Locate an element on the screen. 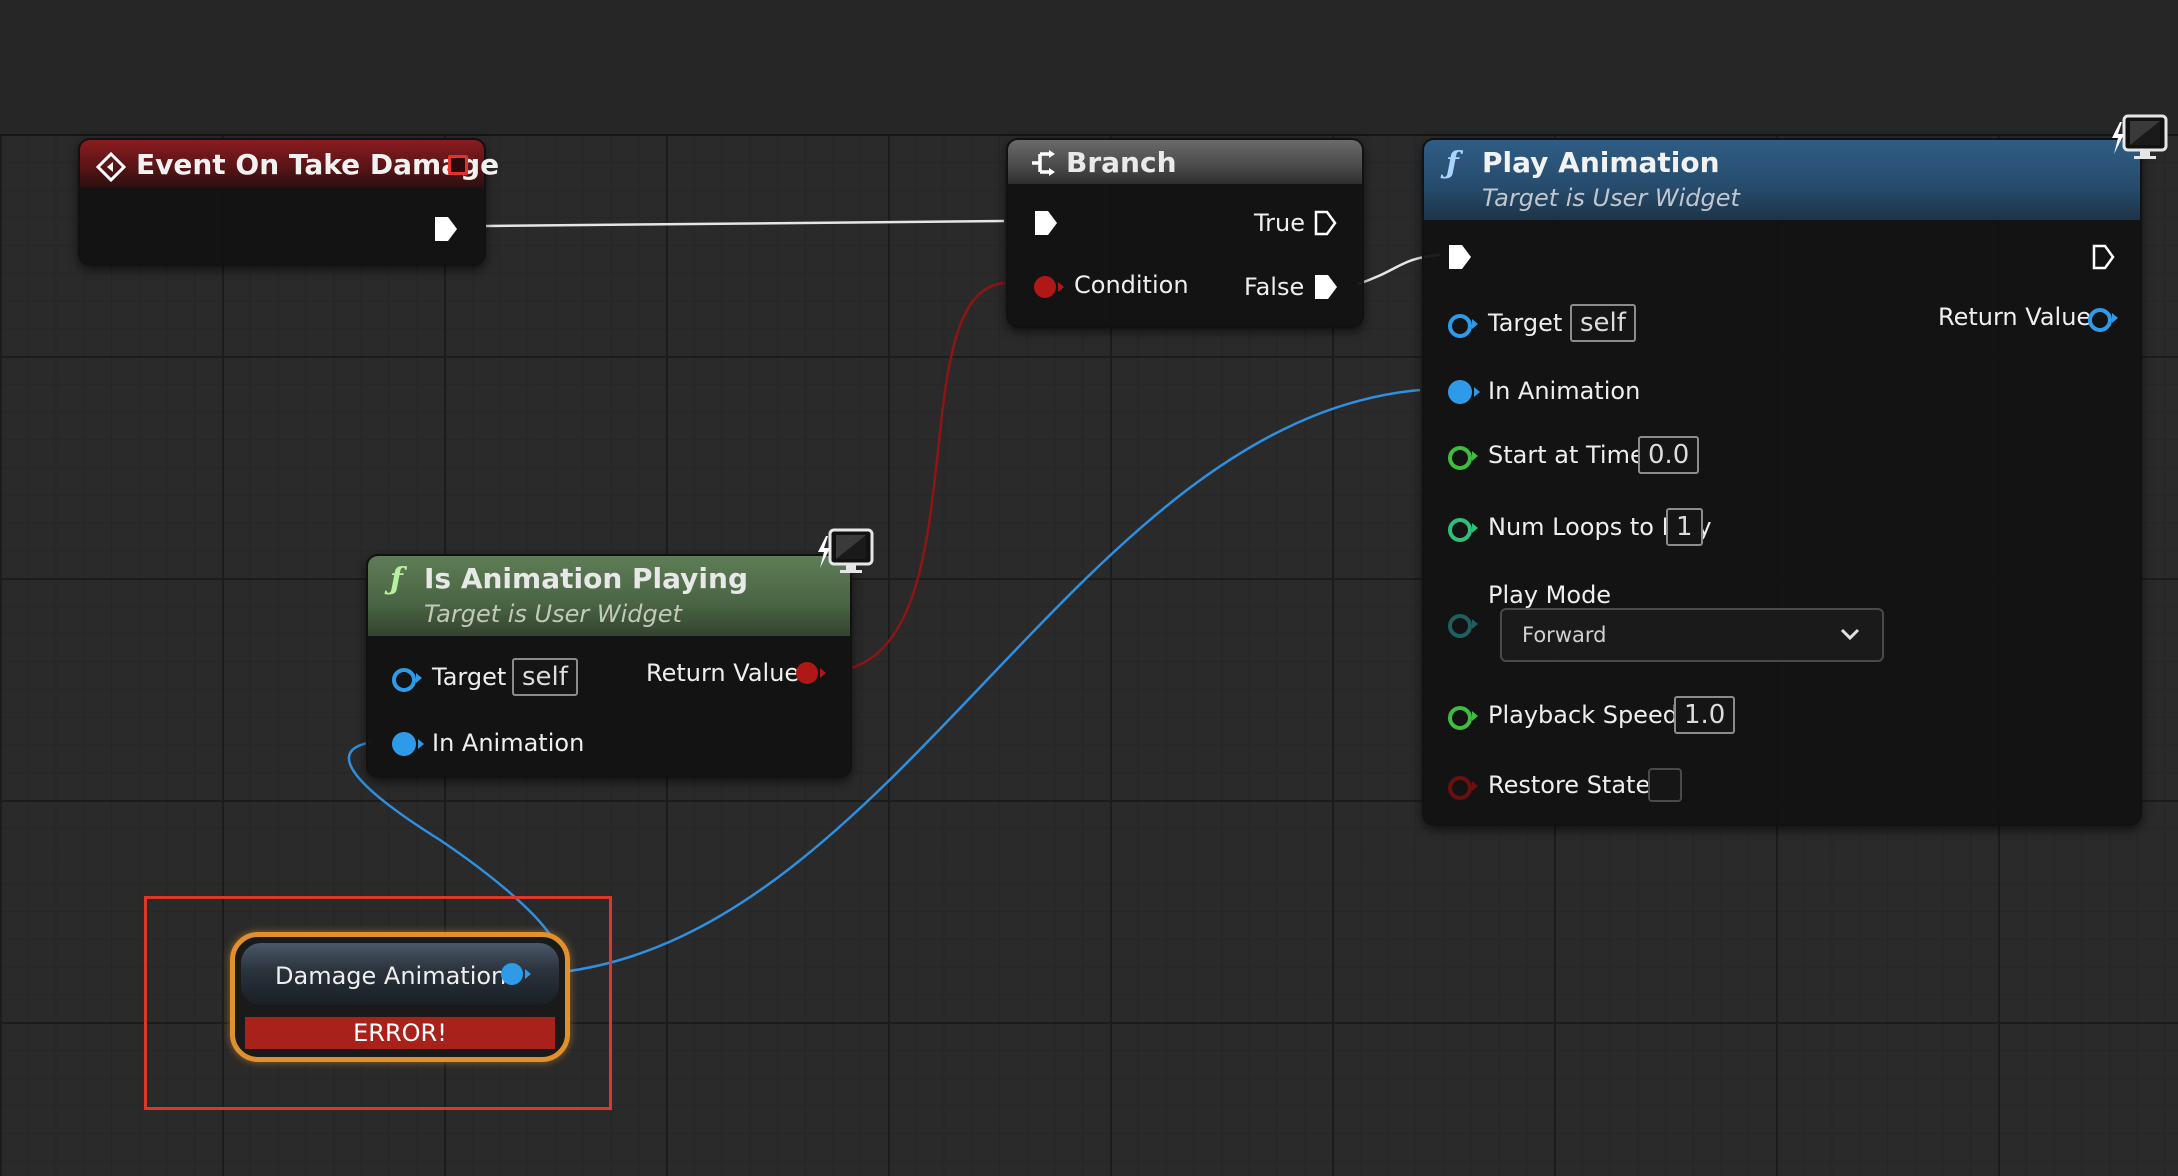 The width and height of the screenshot is (2178, 1176). output-pin-arrow is located at coordinates (528, 974).